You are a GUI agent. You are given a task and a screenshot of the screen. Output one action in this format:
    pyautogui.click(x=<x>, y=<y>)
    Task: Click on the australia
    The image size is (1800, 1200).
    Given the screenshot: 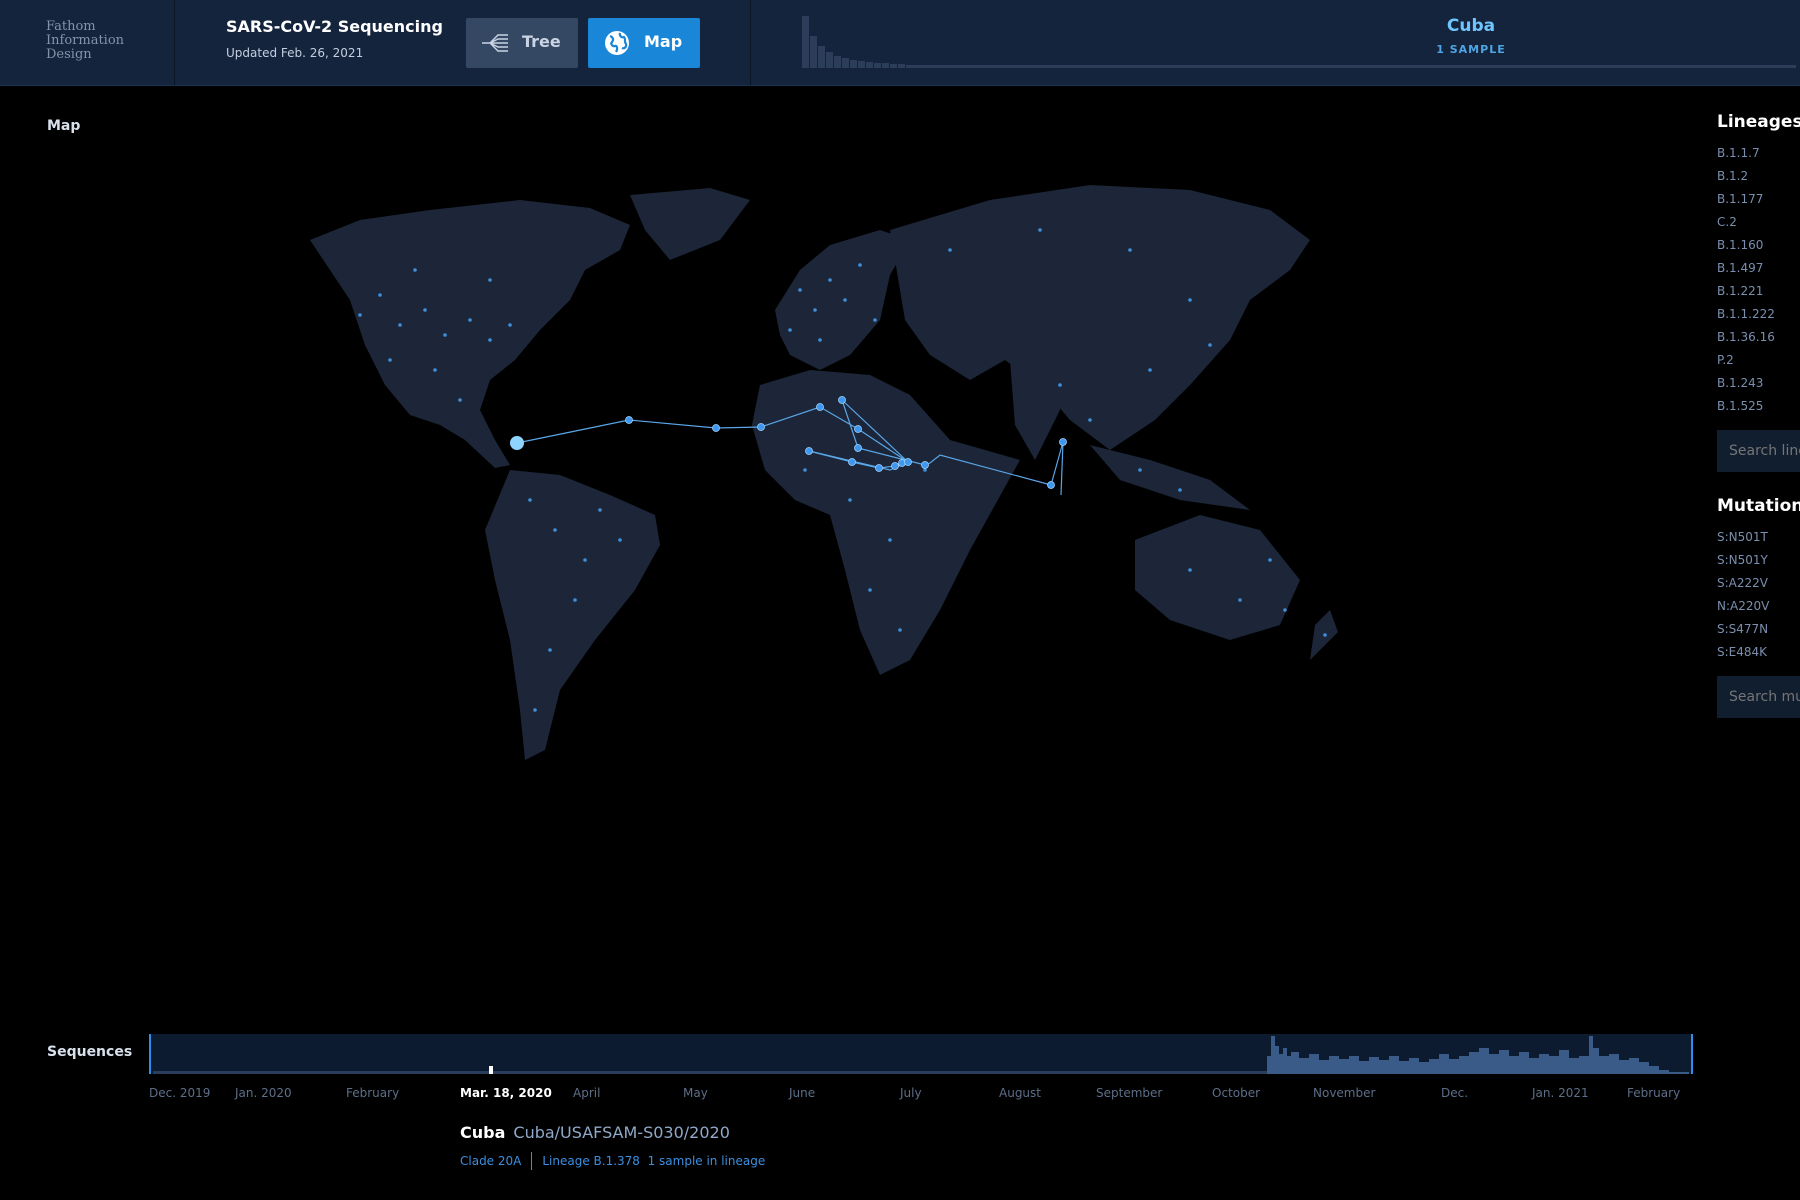 What is the action you would take?
    pyautogui.click(x=1217, y=577)
    